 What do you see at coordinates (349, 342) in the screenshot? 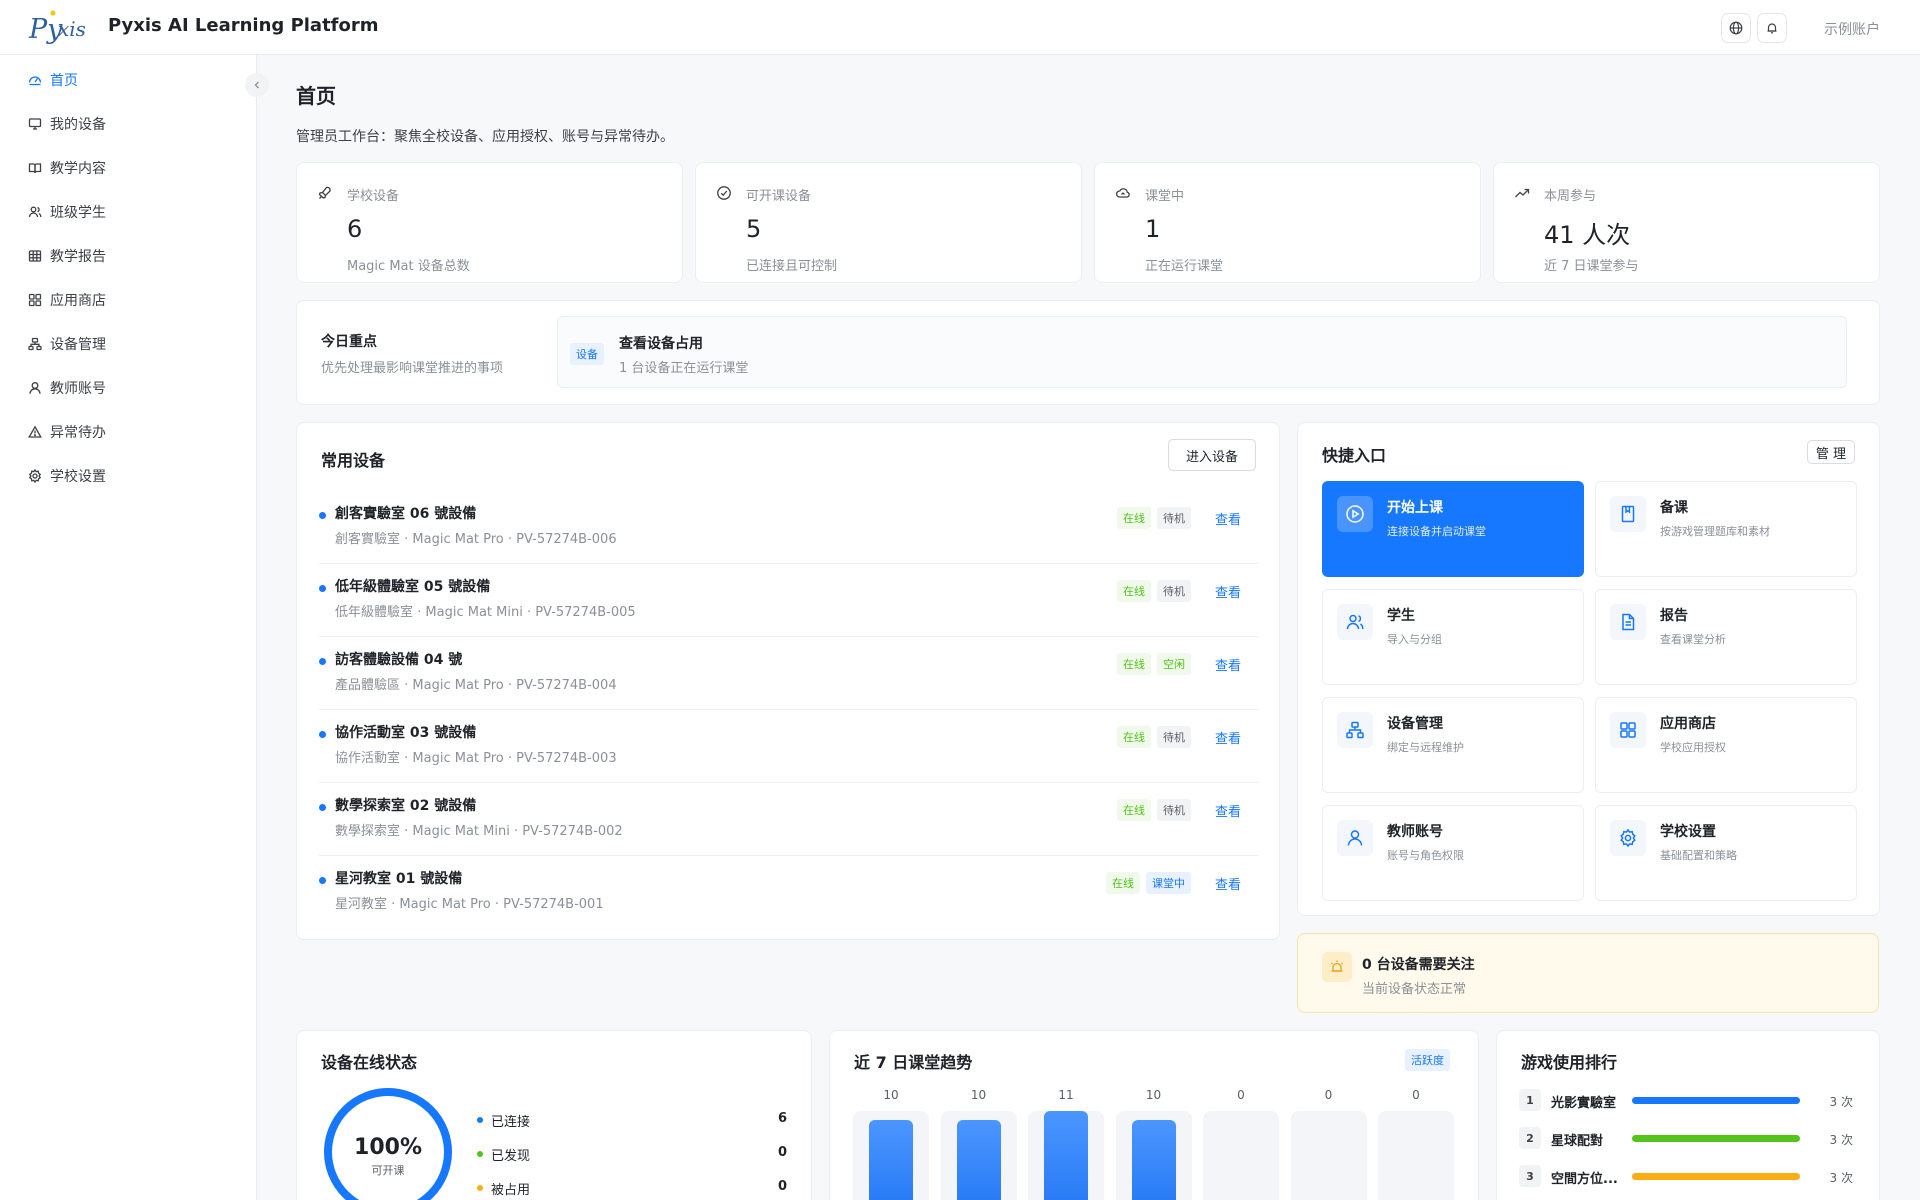
I see `today-focus-title: 今日重点` at bounding box center [349, 342].